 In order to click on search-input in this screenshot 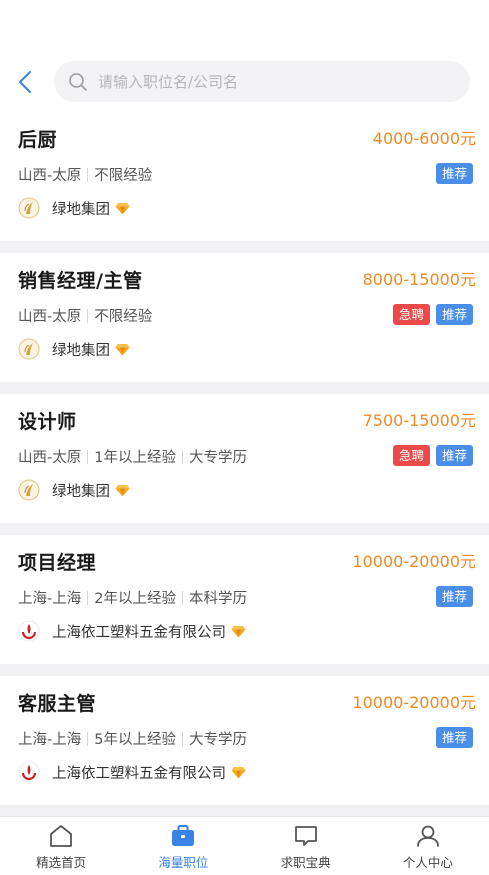, I will do `click(263, 81)`.